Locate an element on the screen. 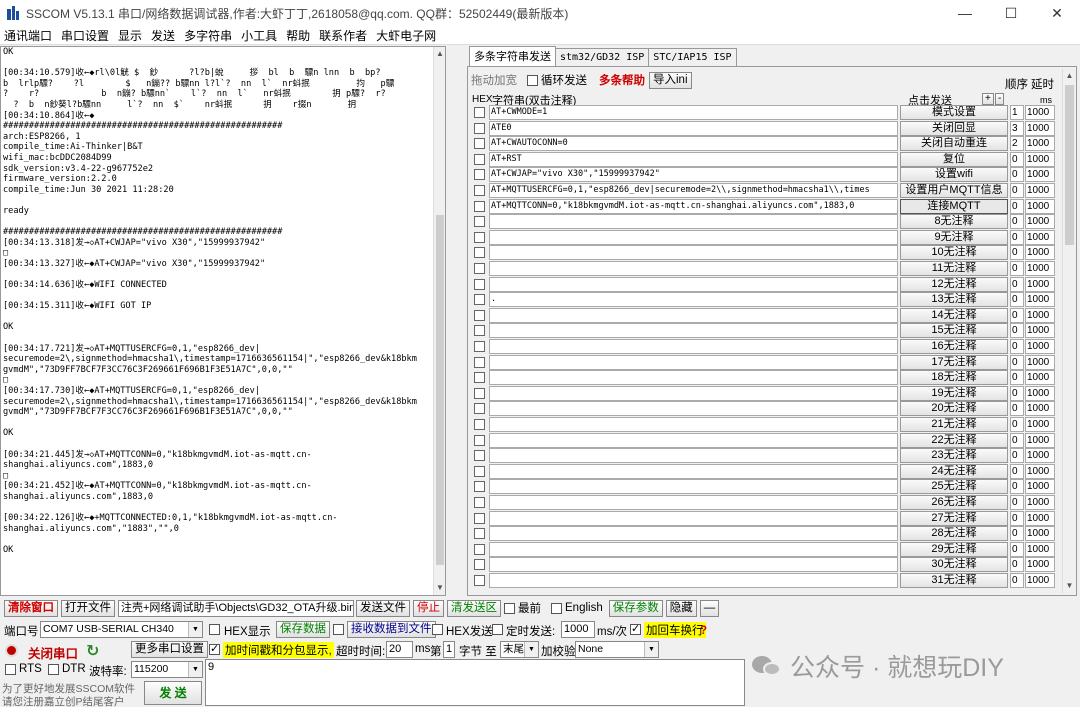 Image resolution: width=1080 pixels, height=707 pixels. end-select: 末尾 ▼ is located at coordinates (519, 649).